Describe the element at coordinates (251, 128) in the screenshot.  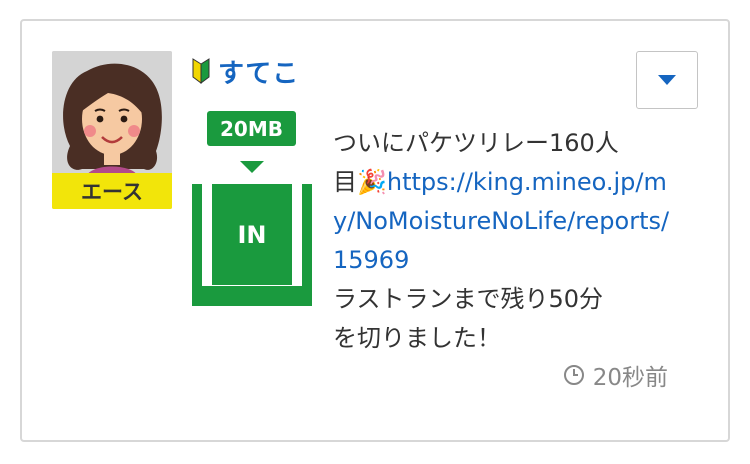
I see `data-amount-badge: 20MB` at that location.